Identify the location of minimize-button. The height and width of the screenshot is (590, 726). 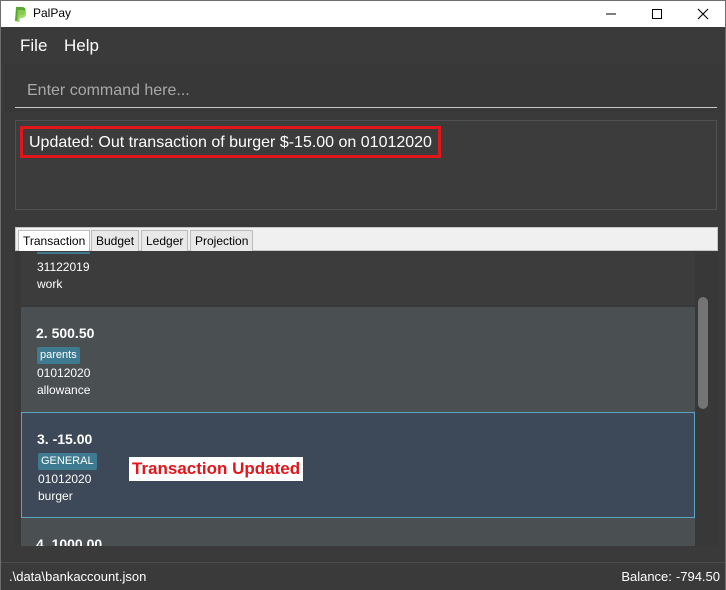
(611, 14).